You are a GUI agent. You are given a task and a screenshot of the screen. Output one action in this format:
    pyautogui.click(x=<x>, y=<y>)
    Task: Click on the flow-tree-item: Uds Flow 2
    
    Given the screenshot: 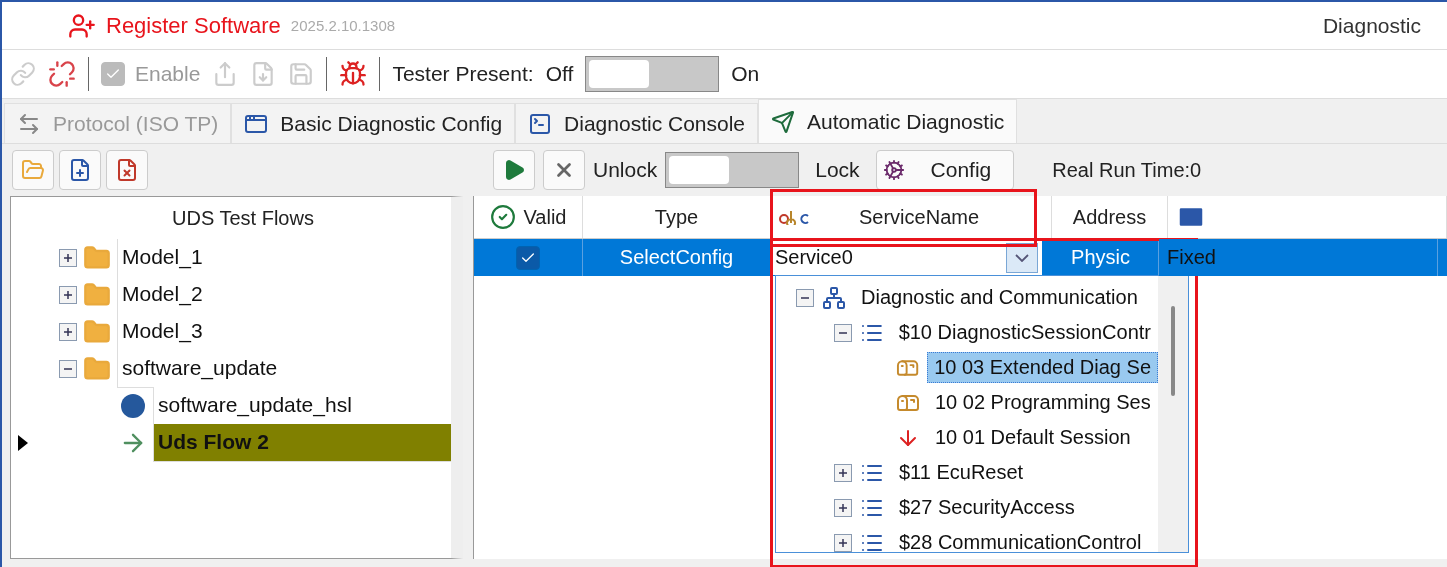 What is the action you would take?
    pyautogui.click(x=302, y=442)
    